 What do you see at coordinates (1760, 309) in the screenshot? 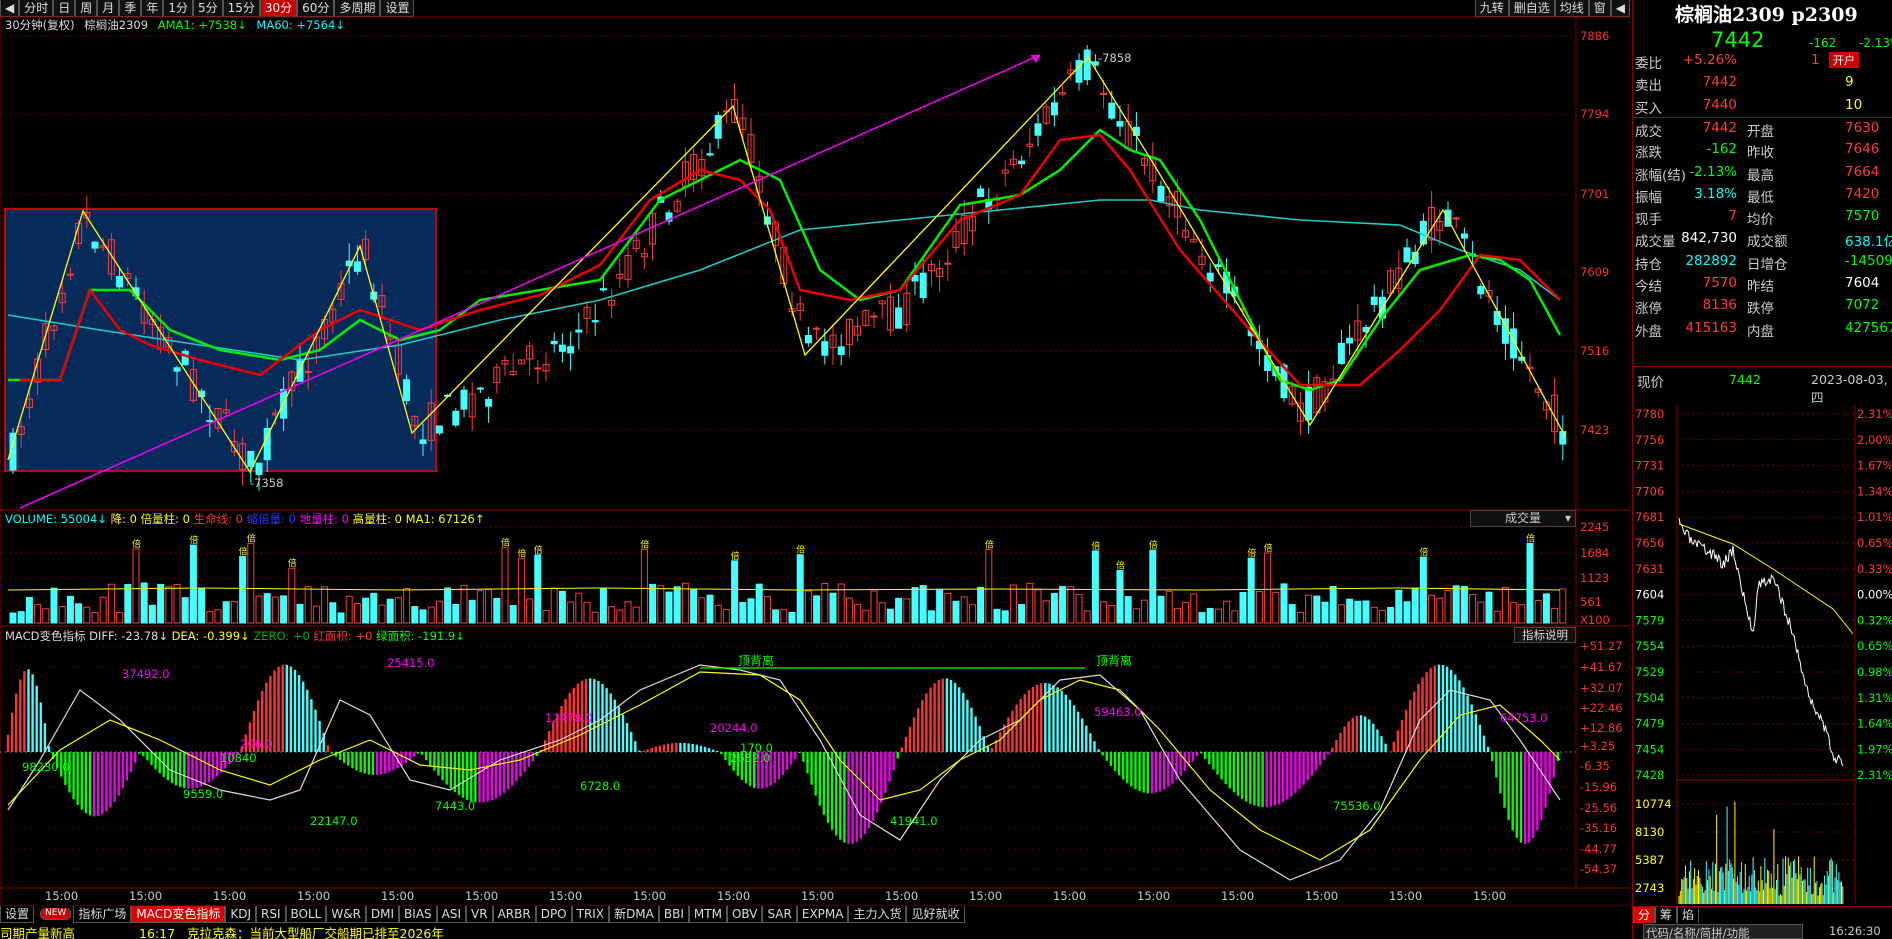
I see `quote-row-label2: 跌停` at bounding box center [1760, 309].